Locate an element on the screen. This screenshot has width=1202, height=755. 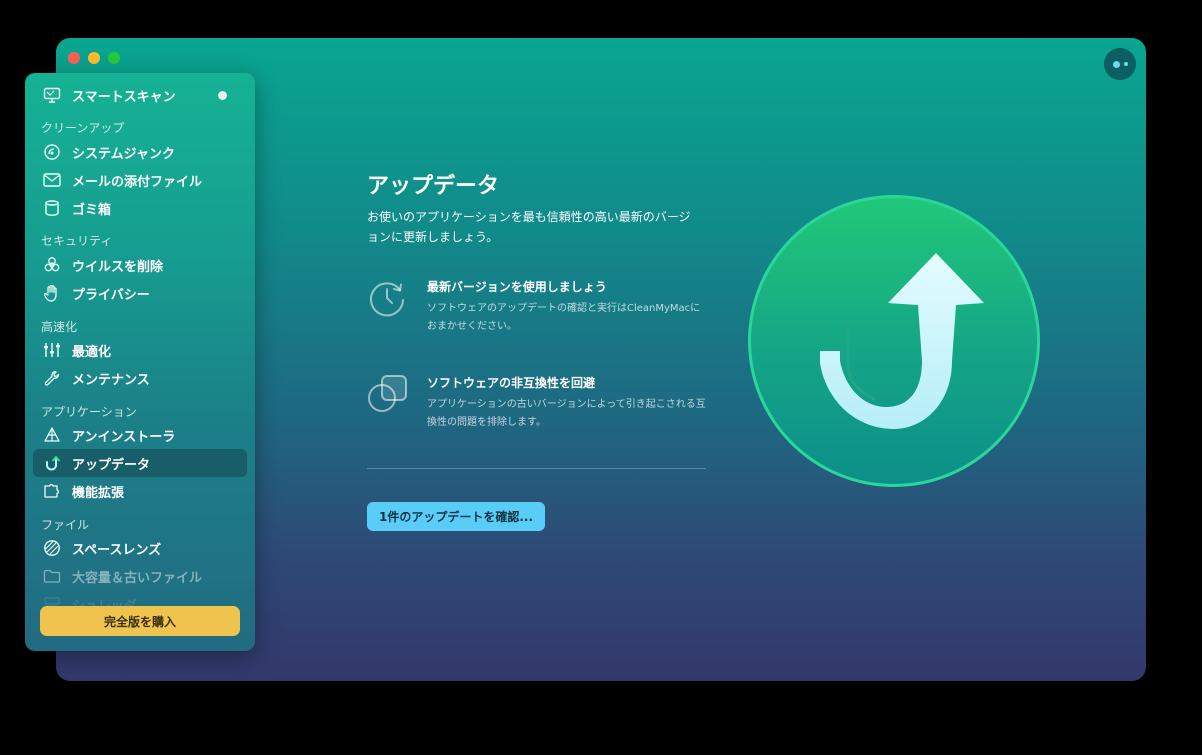
sidebar-item-uninstaller: アンインストーラ is located at coordinates (140, 435).